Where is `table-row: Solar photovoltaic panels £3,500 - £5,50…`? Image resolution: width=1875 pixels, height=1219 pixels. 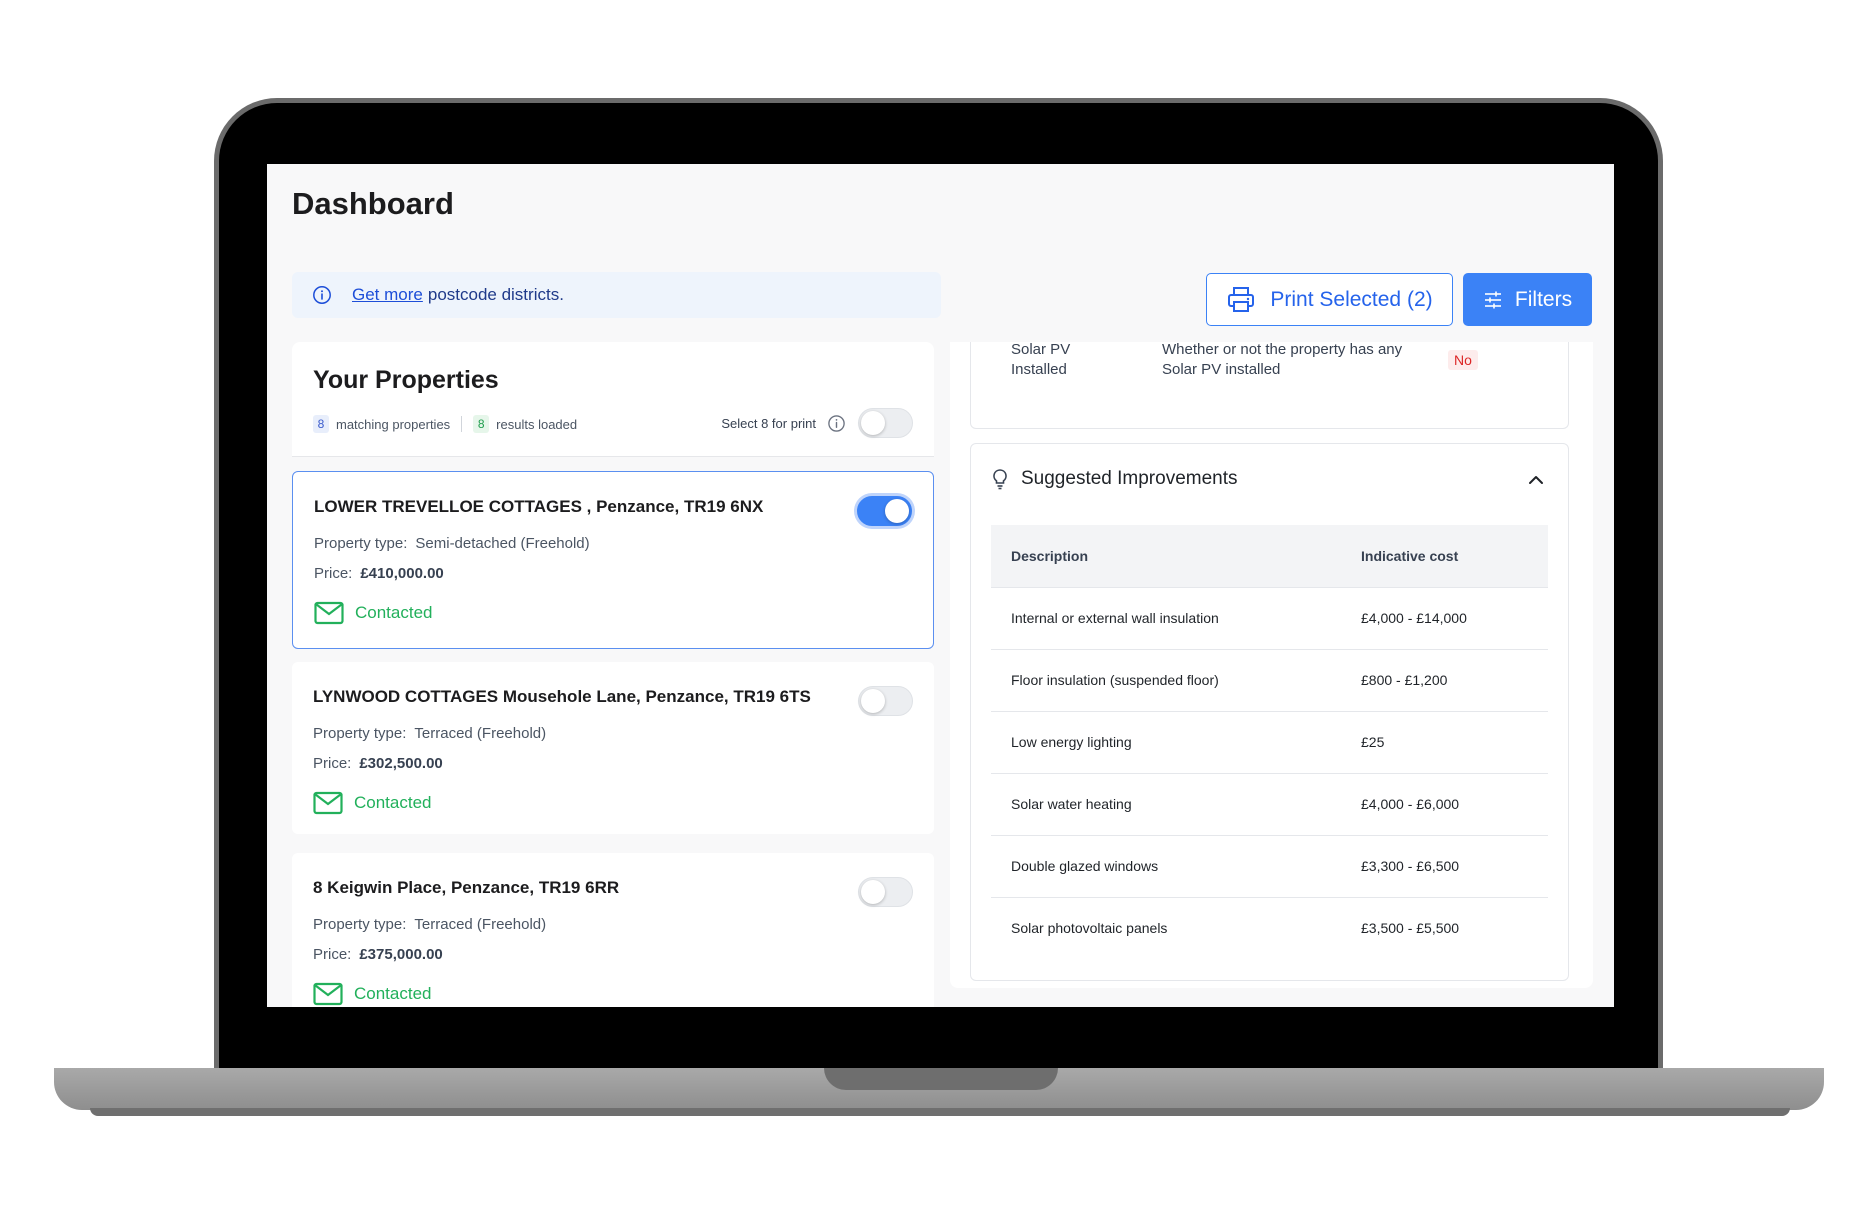
table-row: Solar photovoltaic panels £3,500 - £5,50… is located at coordinates (1269, 928).